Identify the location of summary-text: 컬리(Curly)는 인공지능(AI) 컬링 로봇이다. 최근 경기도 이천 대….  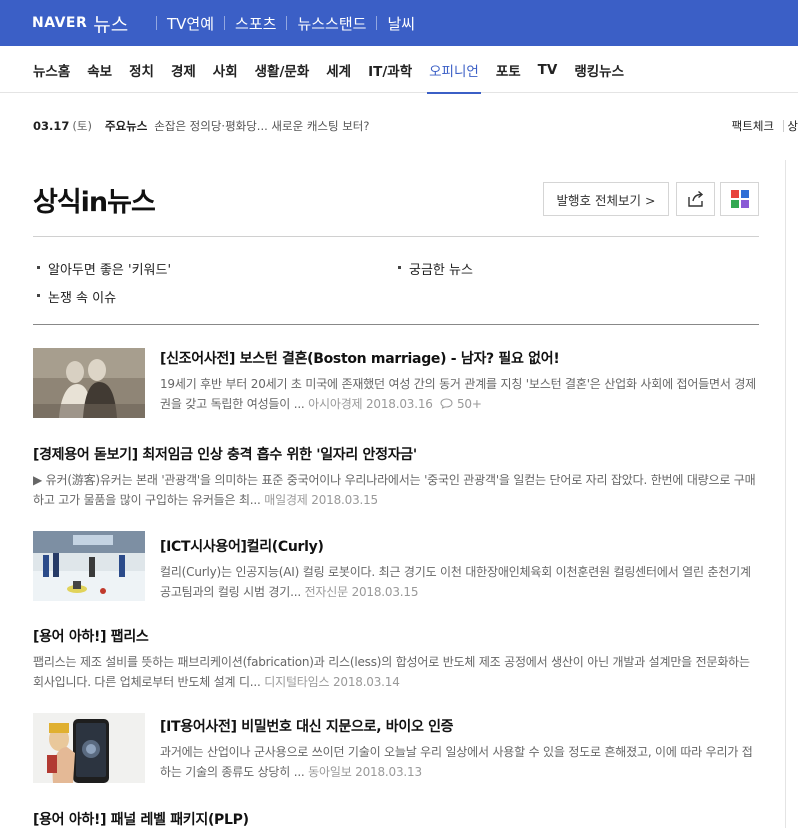
(455, 582).